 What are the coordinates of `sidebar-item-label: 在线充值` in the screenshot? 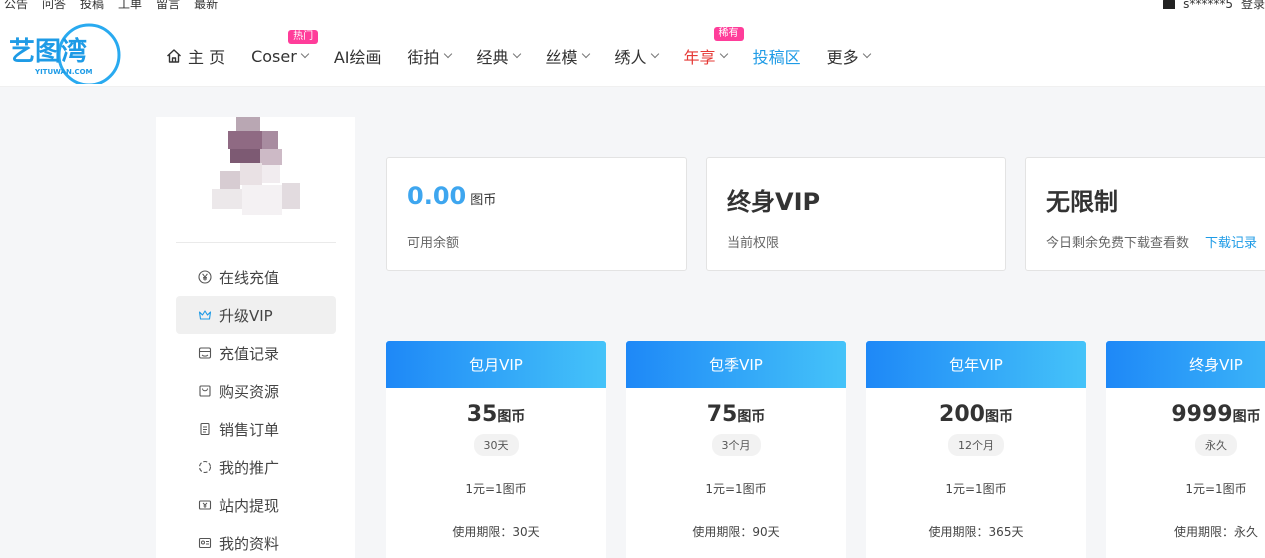 It's located at (249, 277).